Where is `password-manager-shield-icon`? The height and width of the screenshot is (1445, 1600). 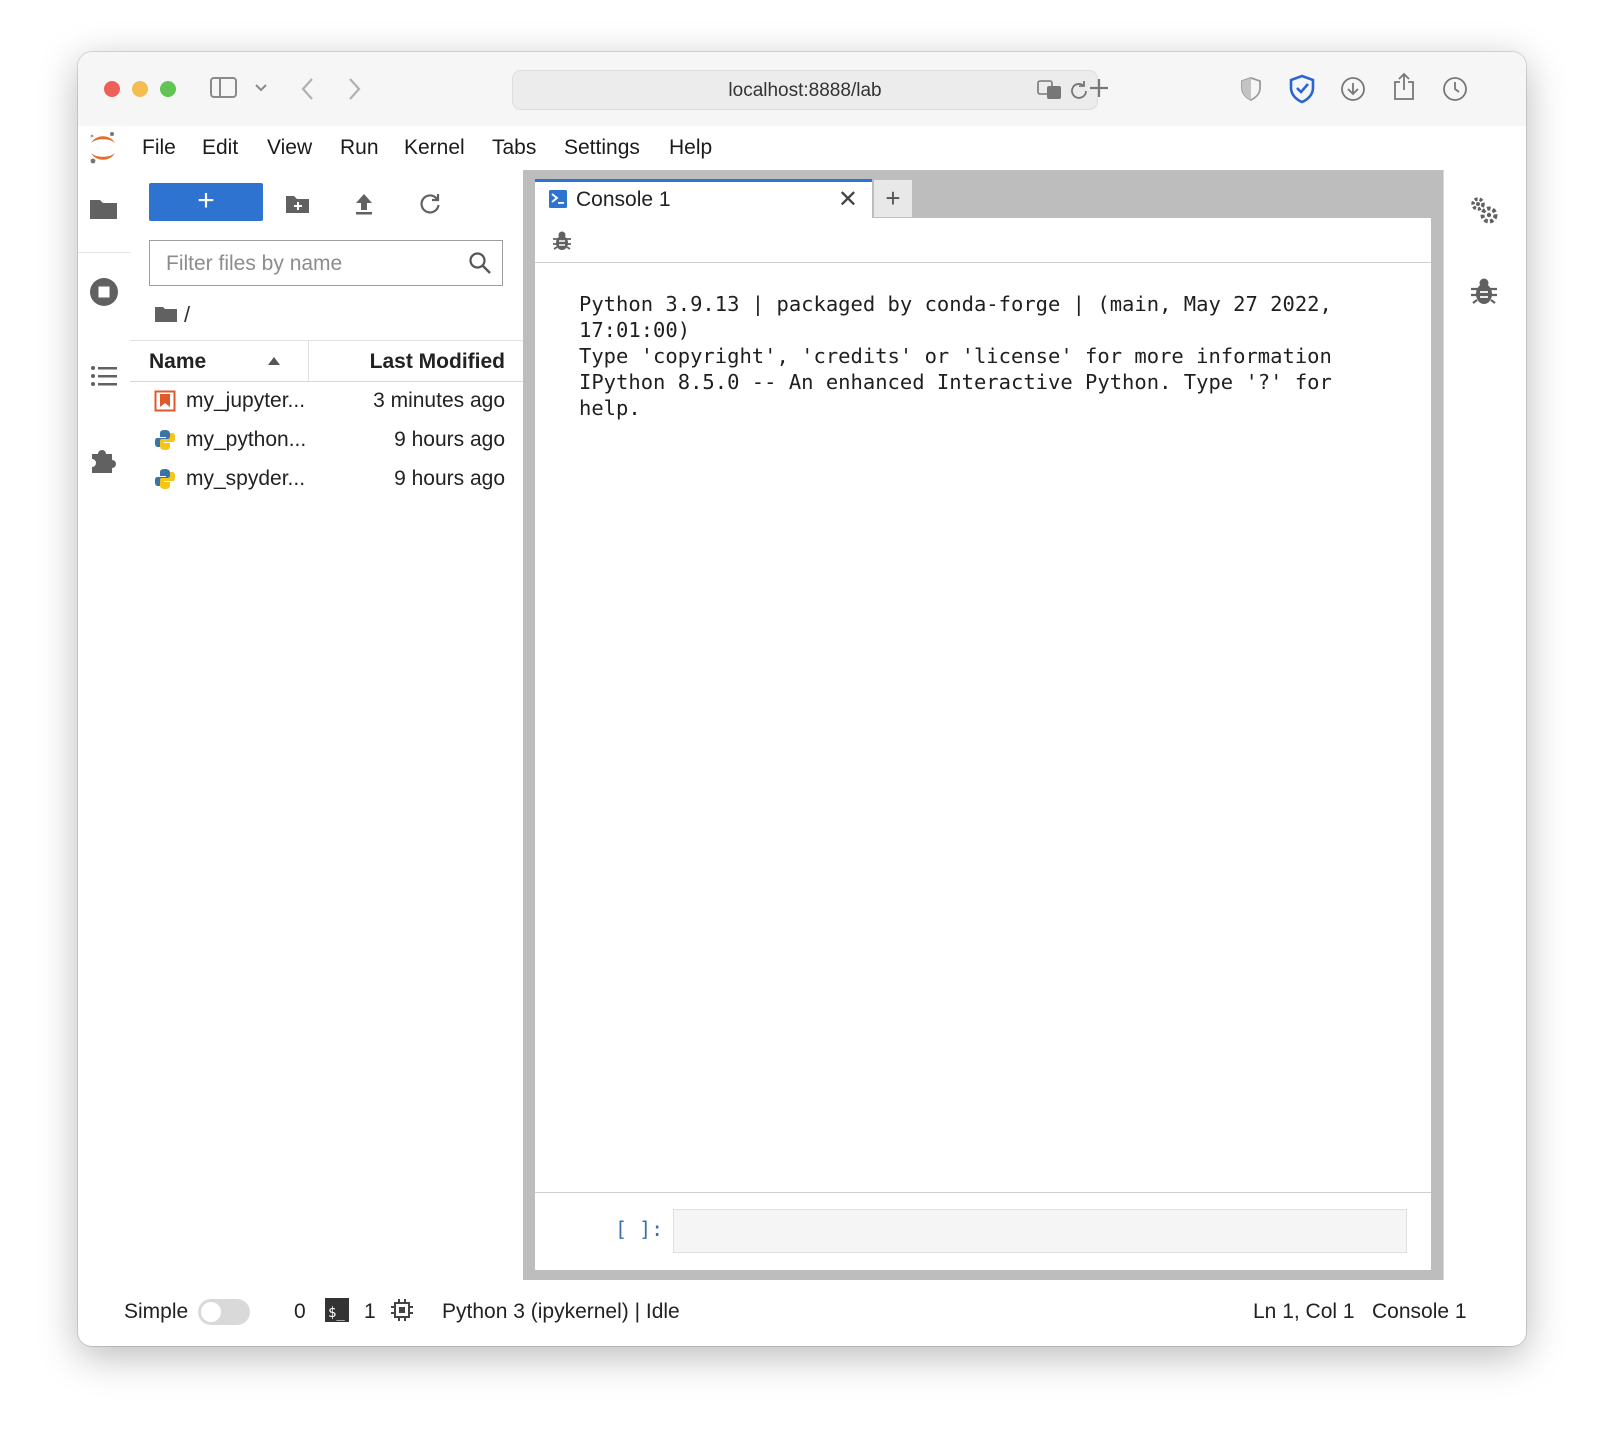 password-manager-shield-icon is located at coordinates (1302, 89).